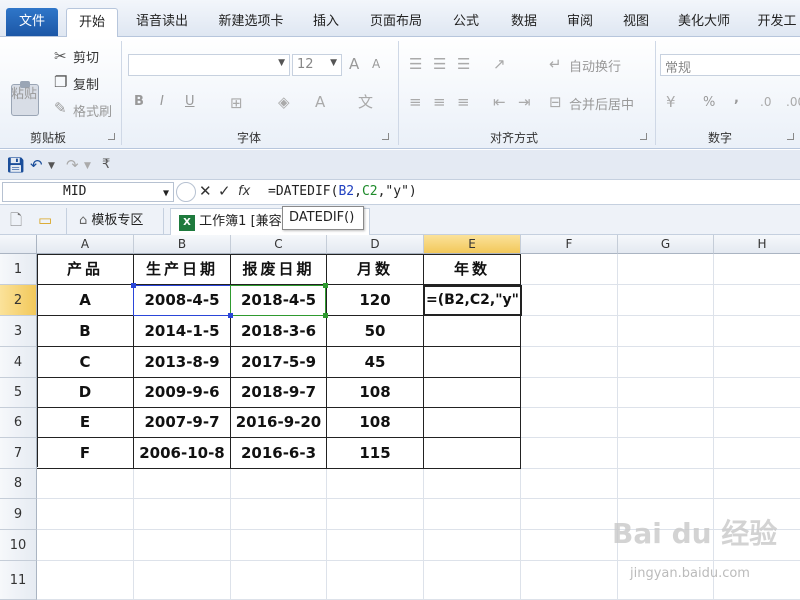  What do you see at coordinates (244, 192) in the screenshot?
I see `insert-function-icon: fx` at bounding box center [244, 192].